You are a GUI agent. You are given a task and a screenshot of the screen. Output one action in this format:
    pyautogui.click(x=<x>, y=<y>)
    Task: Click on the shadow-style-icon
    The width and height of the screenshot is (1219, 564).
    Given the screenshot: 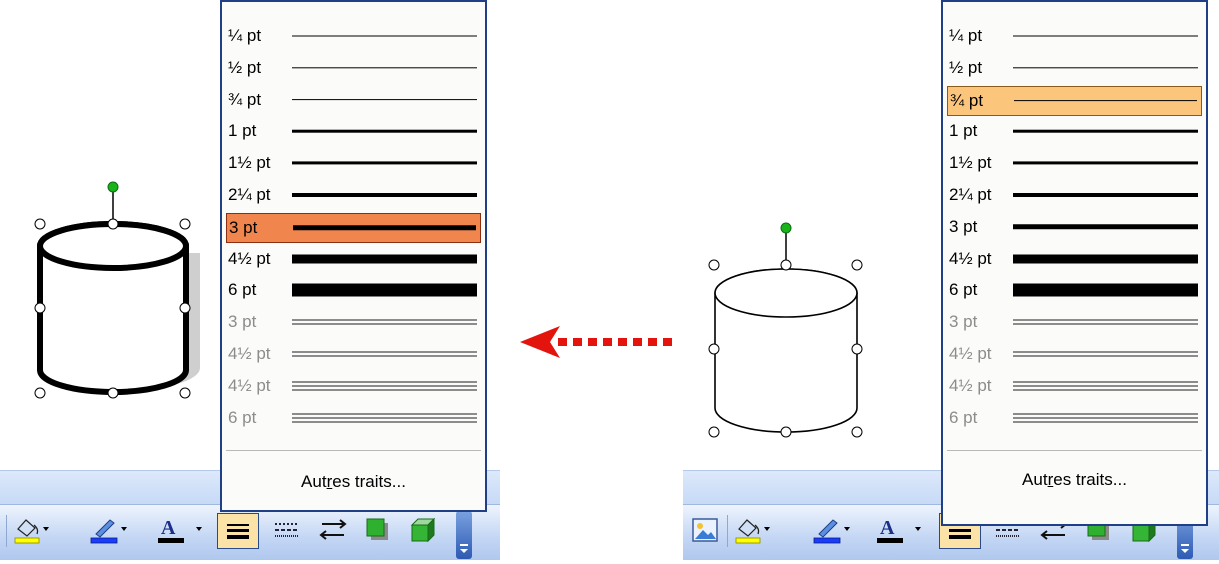 What is the action you would take?
    pyautogui.click(x=378, y=530)
    